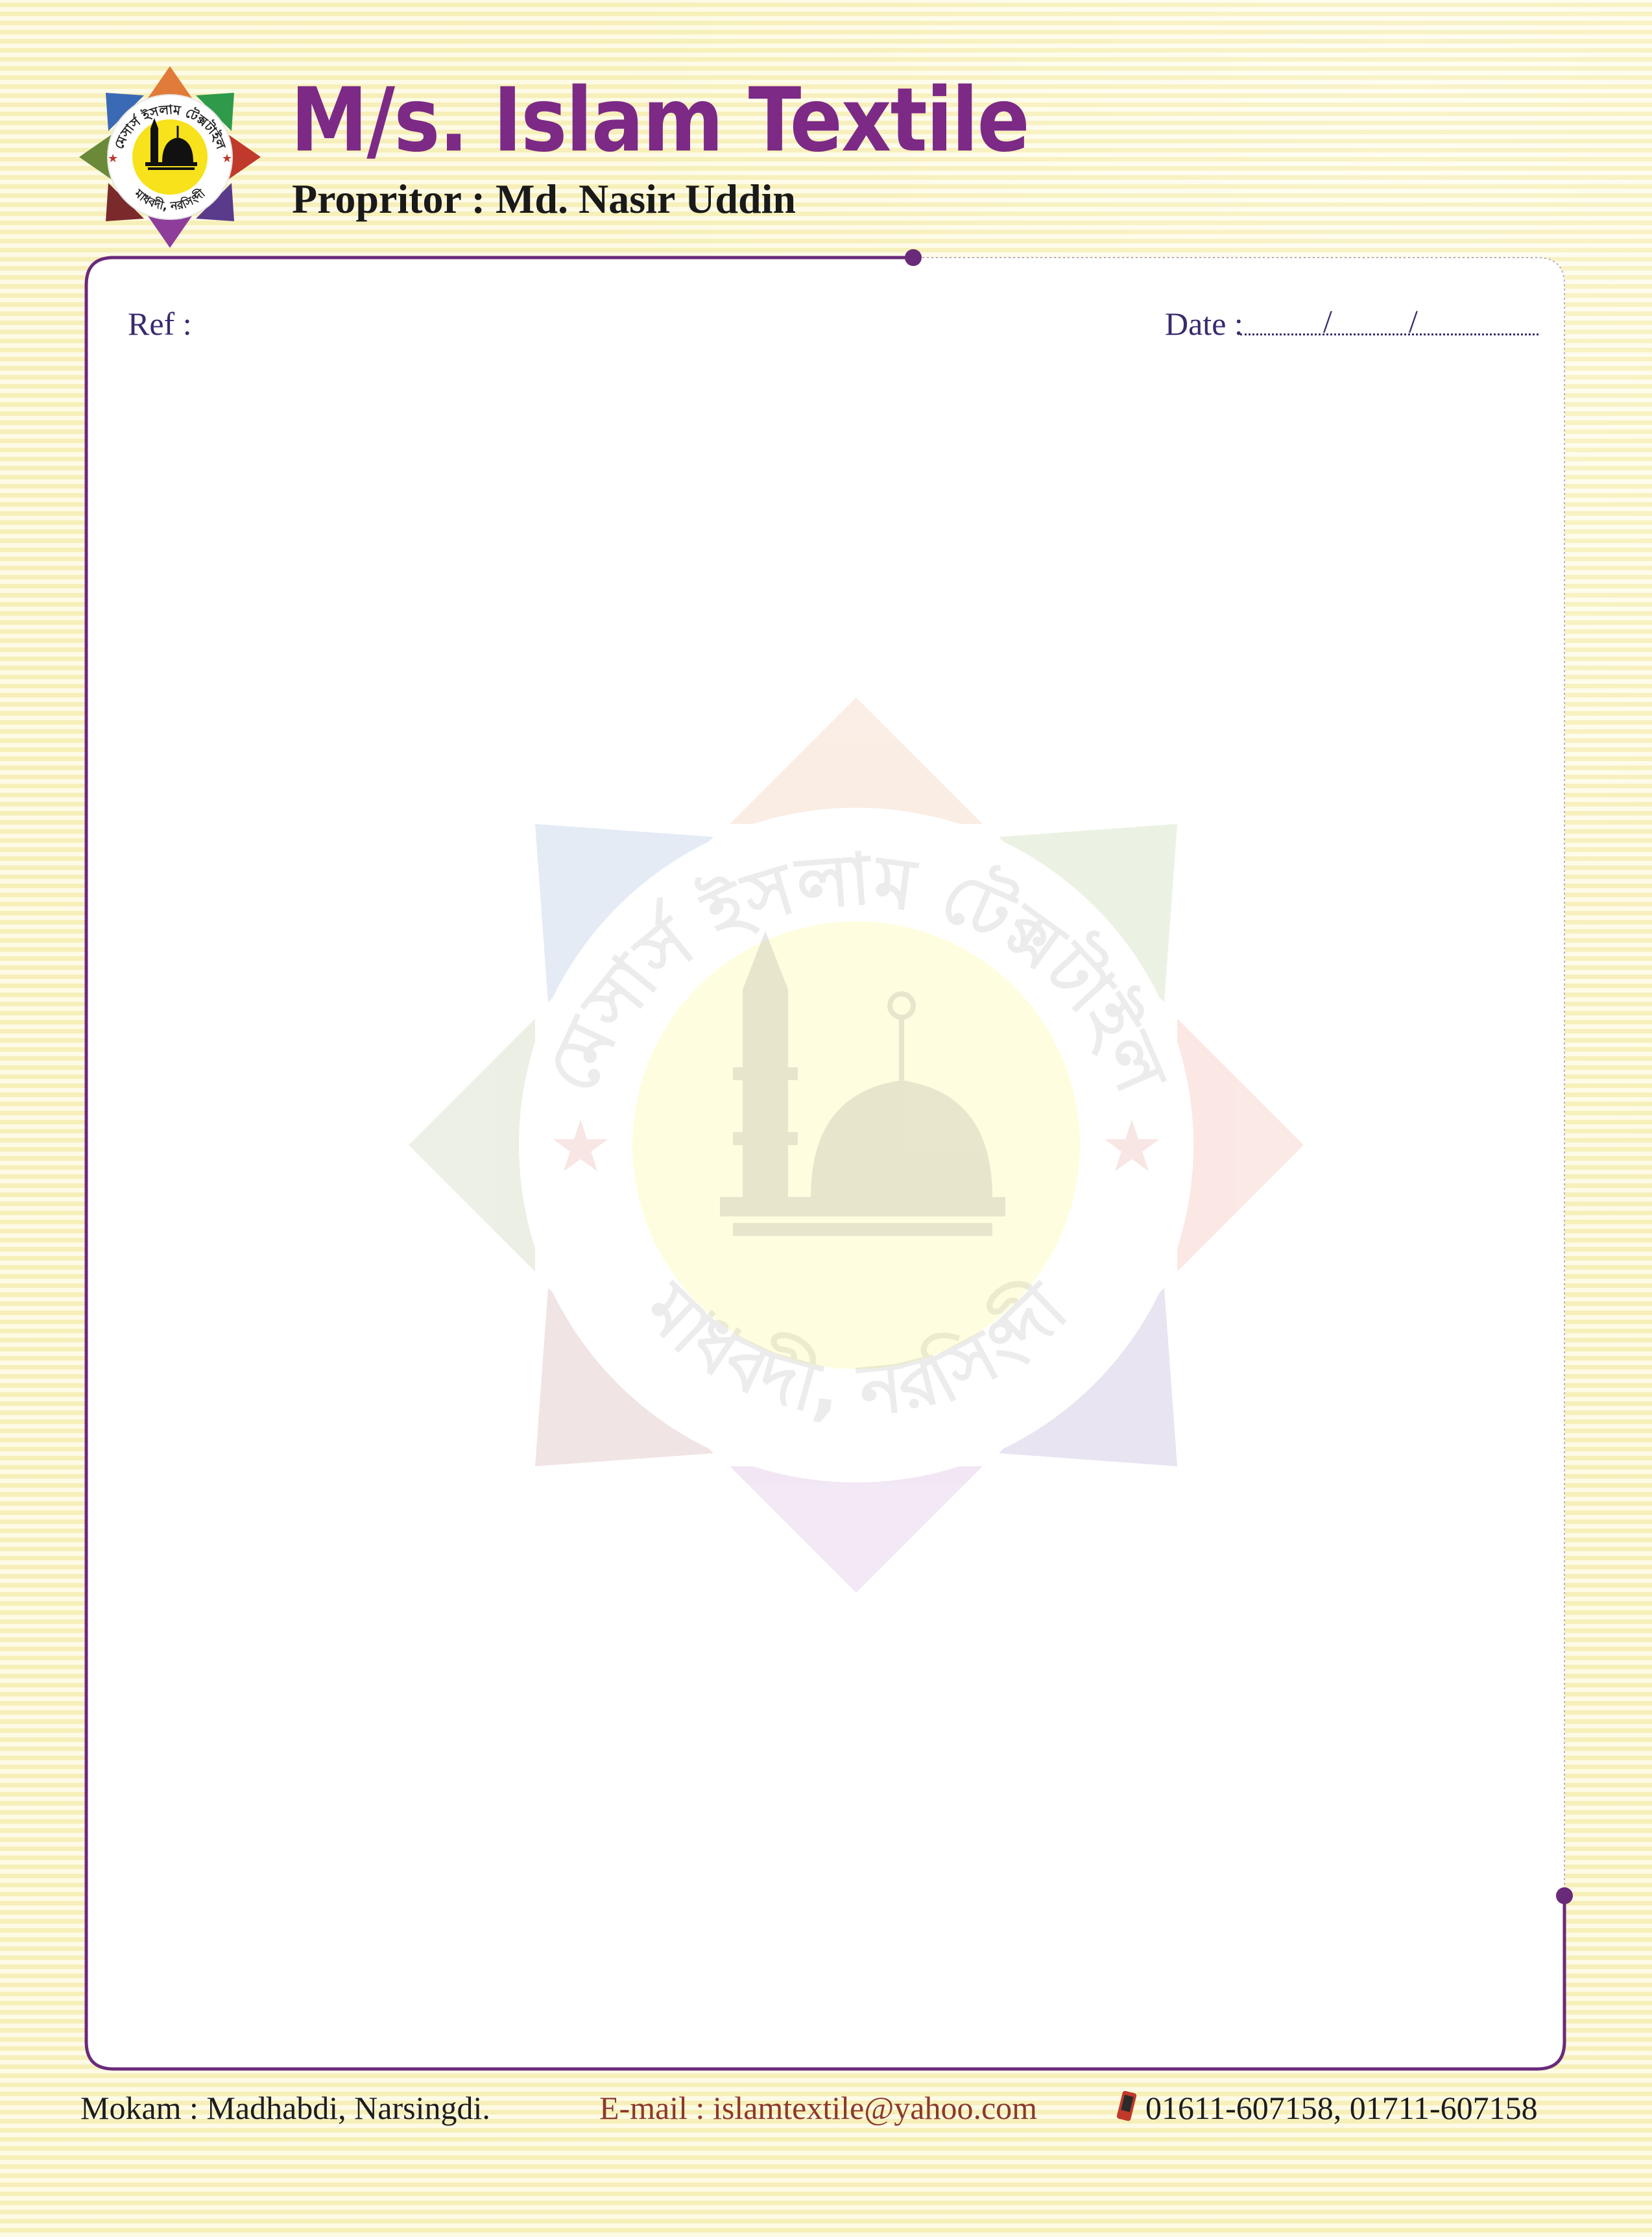  What do you see at coordinates (285, 2108) in the screenshot?
I see `footer-address: Mokam : Madhabdi, Narsingdi.` at bounding box center [285, 2108].